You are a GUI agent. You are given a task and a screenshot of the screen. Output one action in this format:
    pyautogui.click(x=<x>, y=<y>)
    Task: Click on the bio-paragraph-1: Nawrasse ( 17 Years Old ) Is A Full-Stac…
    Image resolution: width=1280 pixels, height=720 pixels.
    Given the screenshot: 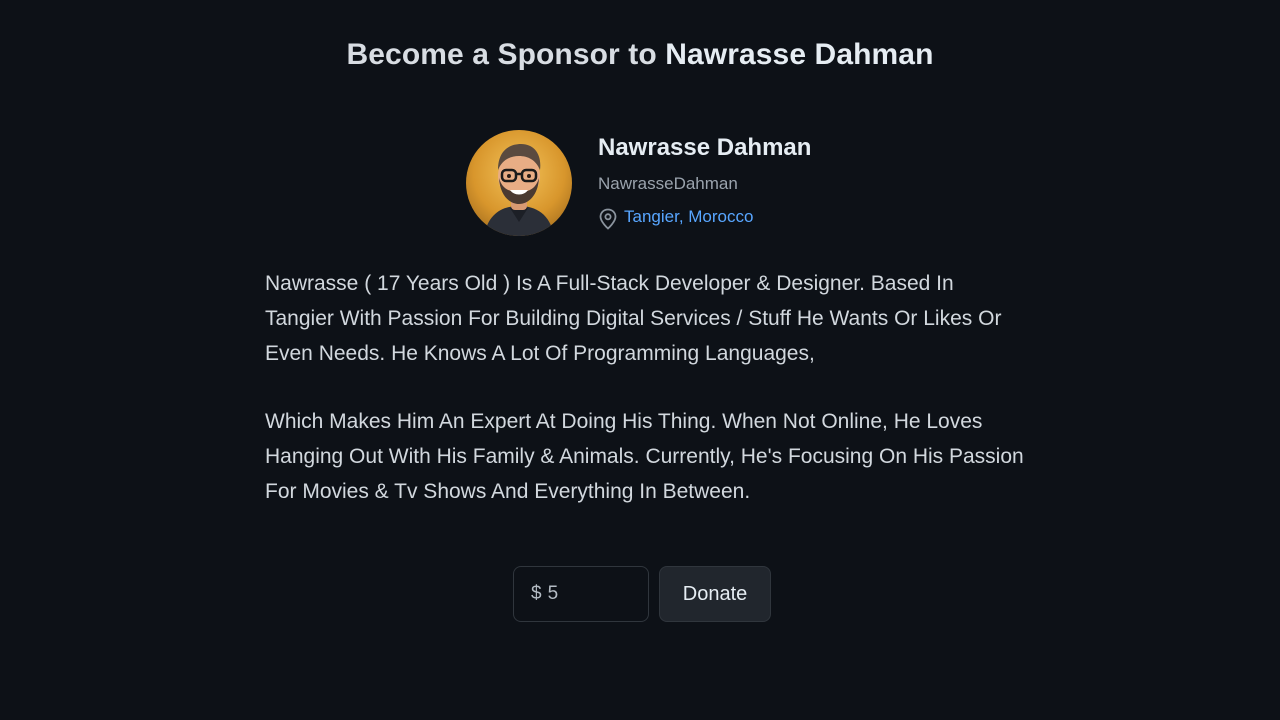 What is the action you would take?
    pyautogui.click(x=633, y=318)
    